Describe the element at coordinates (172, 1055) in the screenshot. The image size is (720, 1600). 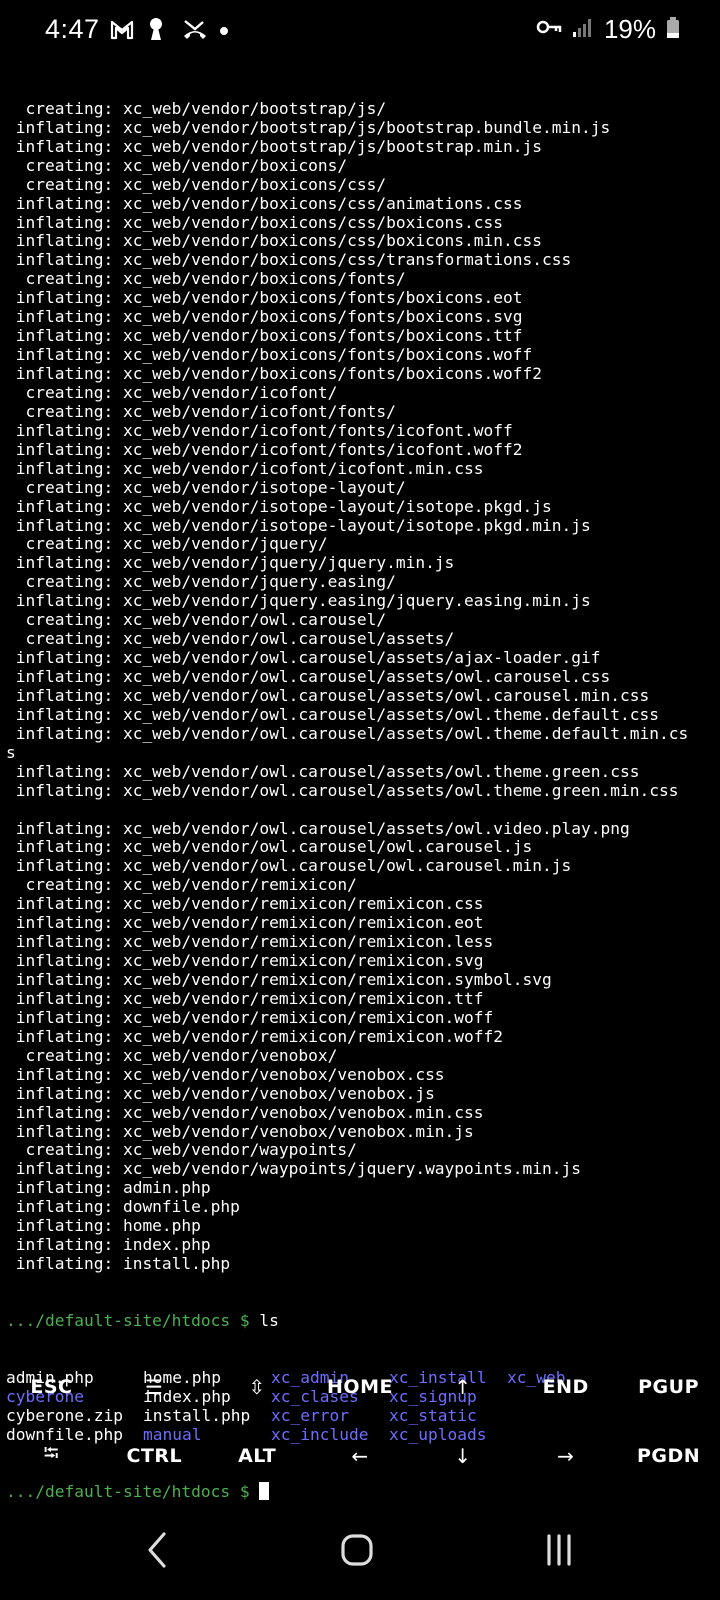
I see `output-line: creating: xc_web/vendor/venobox/` at that location.